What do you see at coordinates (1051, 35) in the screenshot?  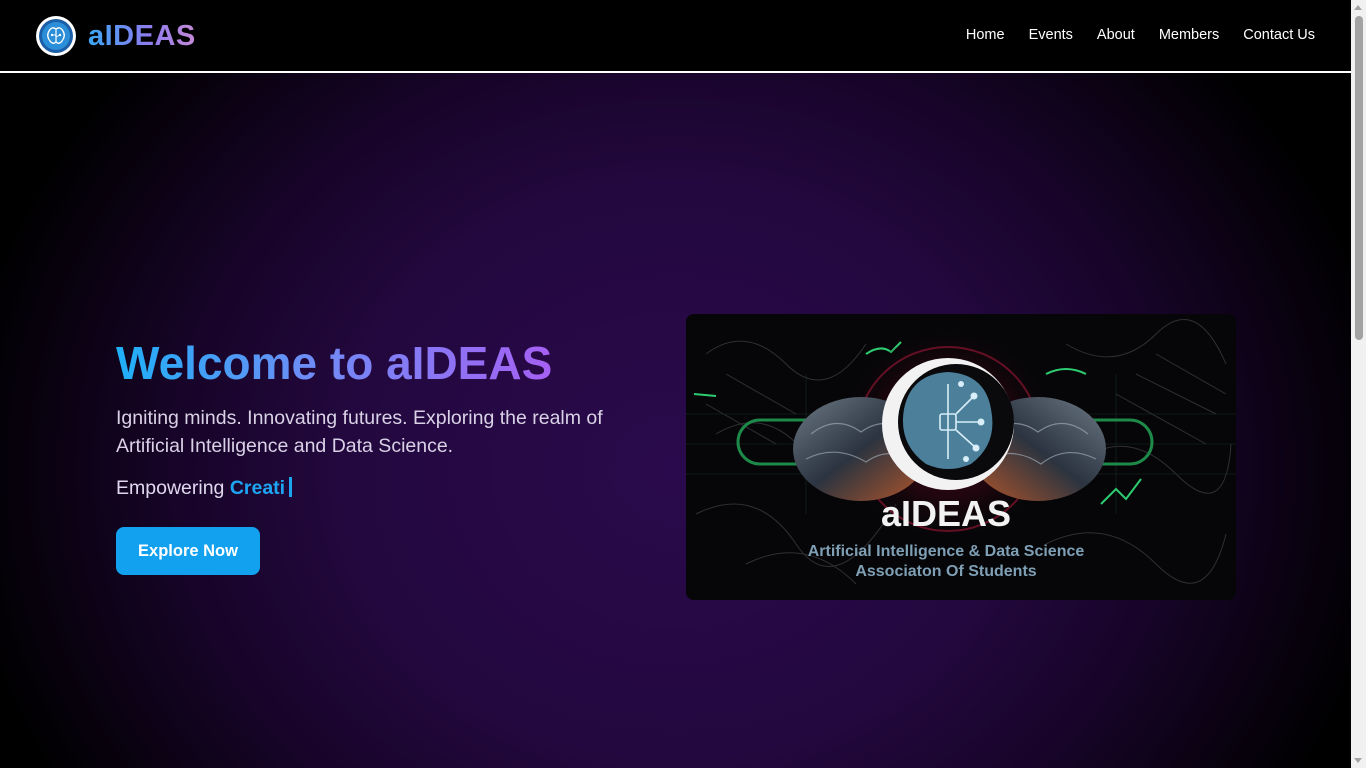 I see `nav-events: Events` at bounding box center [1051, 35].